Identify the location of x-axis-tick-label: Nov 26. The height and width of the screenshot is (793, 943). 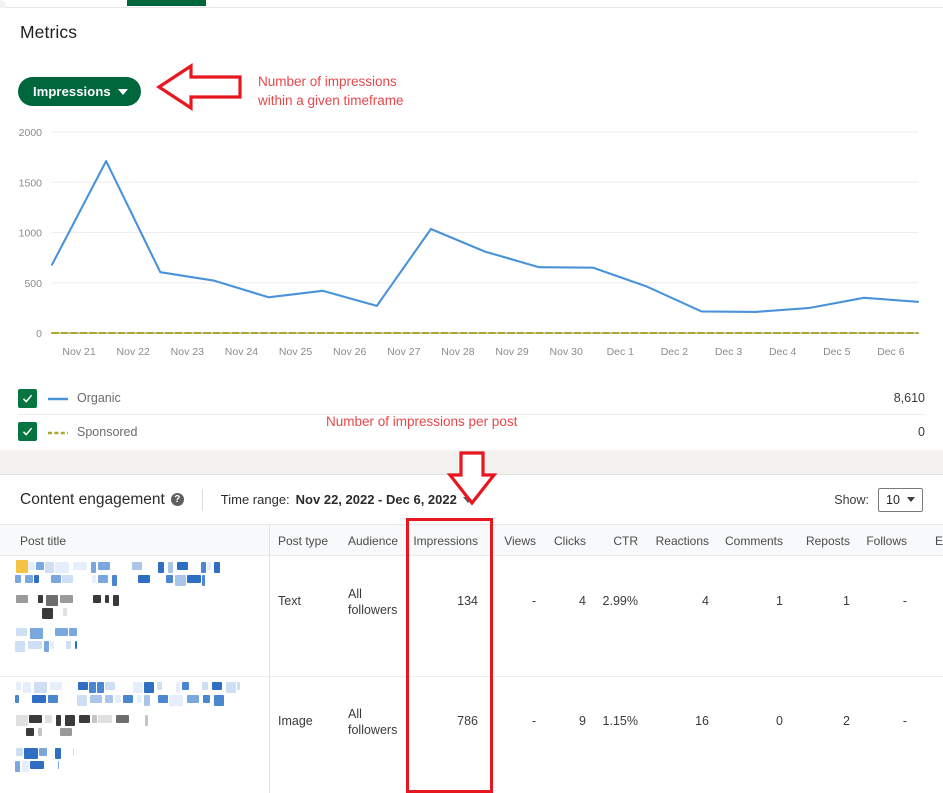
(349, 352).